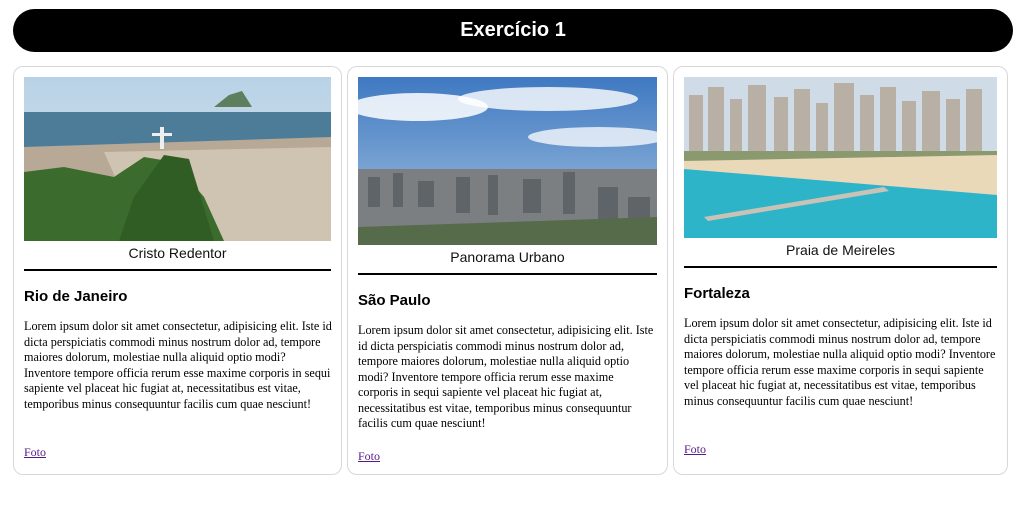  I want to click on fortaleza-photo, so click(840, 157).